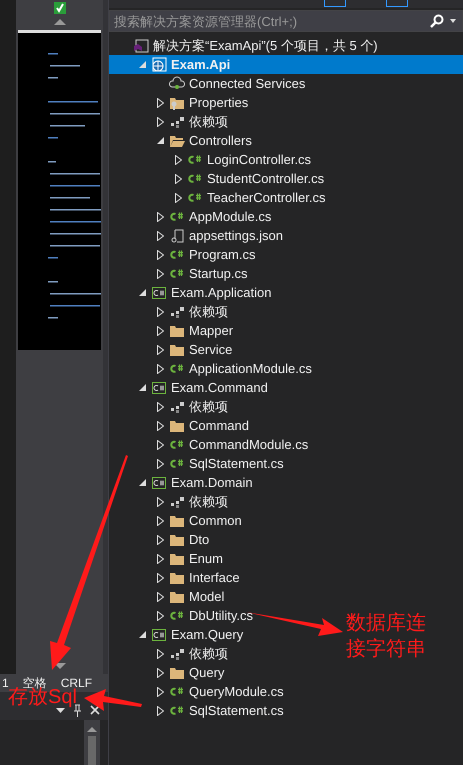 The width and height of the screenshot is (463, 765). I want to click on tree-item: Exam.Api, so click(286, 64).